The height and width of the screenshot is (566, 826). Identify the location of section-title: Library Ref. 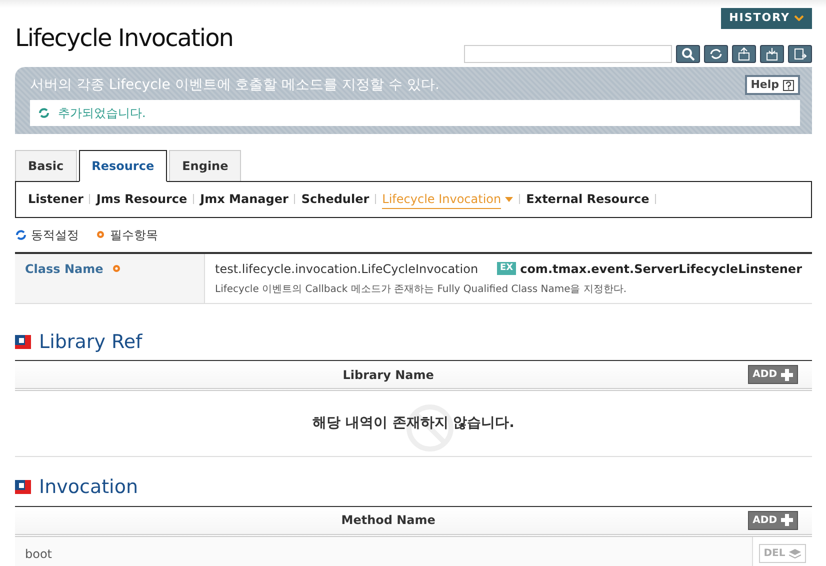
(90, 342).